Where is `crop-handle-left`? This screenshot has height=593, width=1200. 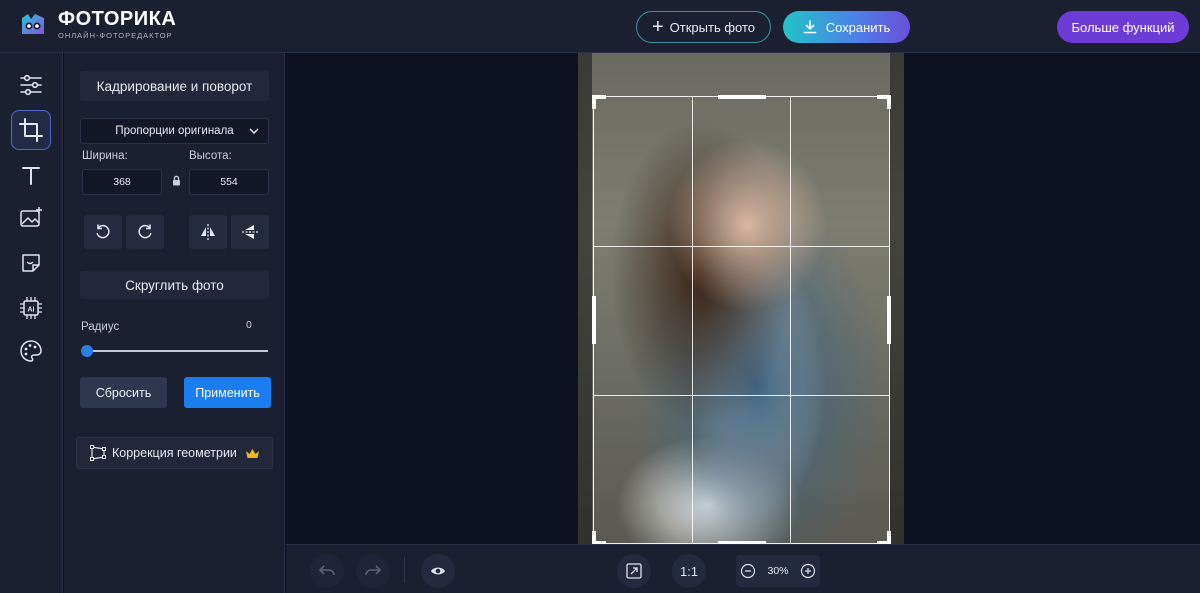
crop-handle-left is located at coordinates (594, 320).